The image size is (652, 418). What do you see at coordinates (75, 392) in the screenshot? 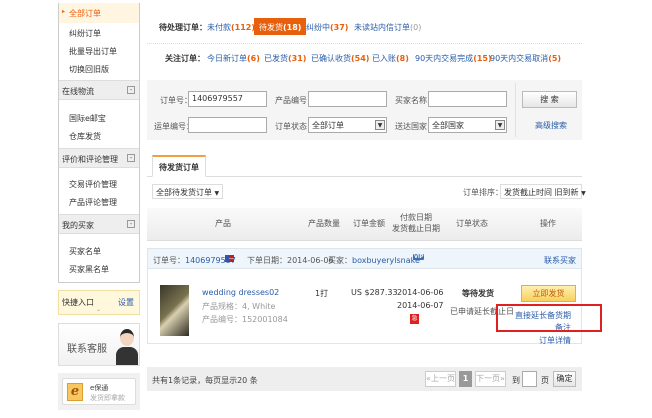
I see `ebao-logo-icon: e` at bounding box center [75, 392].